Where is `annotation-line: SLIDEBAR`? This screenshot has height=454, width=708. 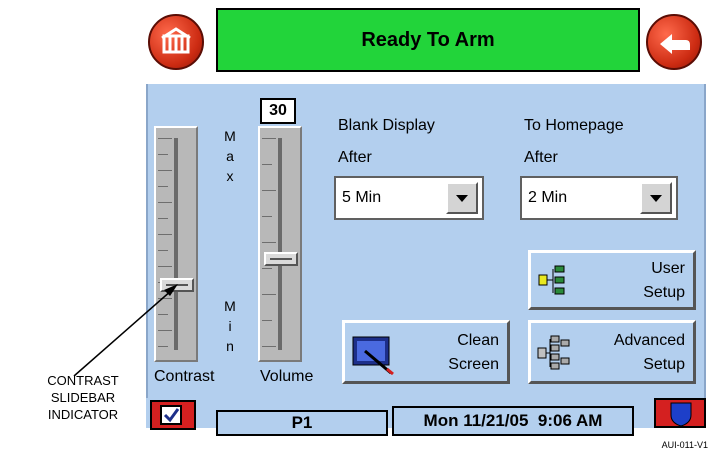 annotation-line: SLIDEBAR is located at coordinates (83, 397).